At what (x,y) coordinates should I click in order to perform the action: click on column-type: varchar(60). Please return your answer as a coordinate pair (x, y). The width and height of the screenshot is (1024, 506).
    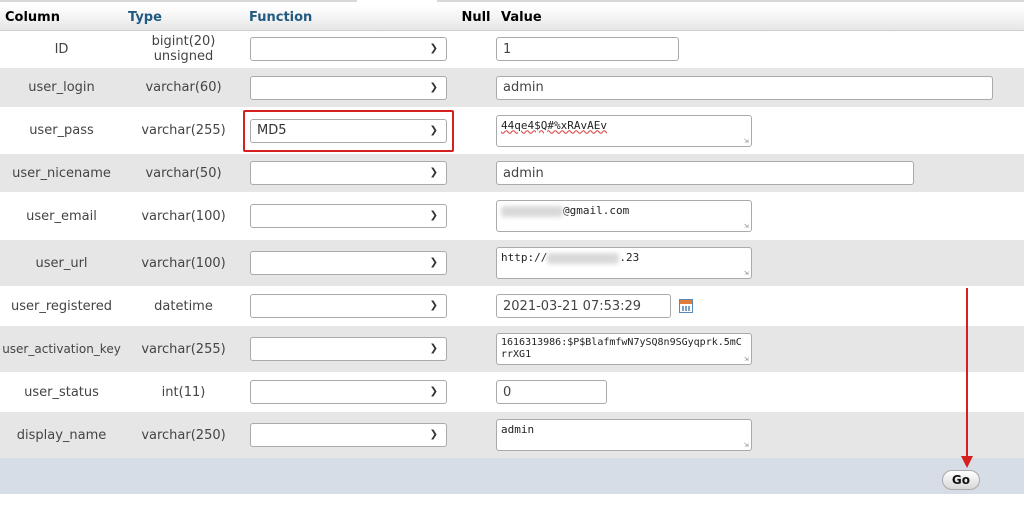
    Looking at the image, I should click on (183, 87).